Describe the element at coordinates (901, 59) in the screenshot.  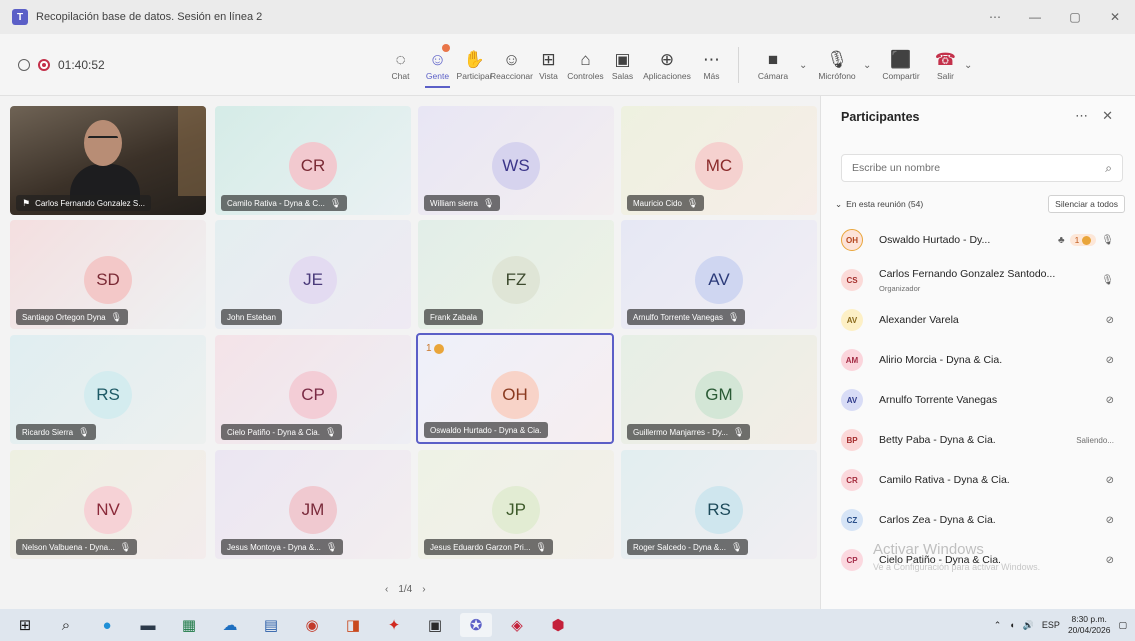
I see `share-screen-icon: ⬛` at that location.